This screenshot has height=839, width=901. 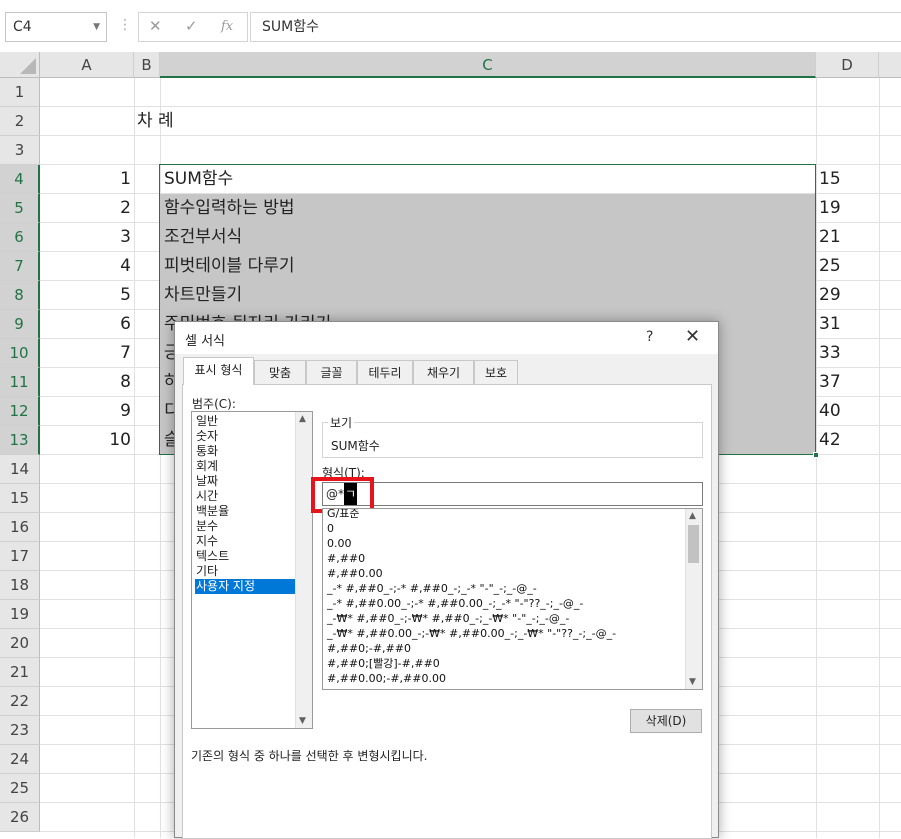 What do you see at coordinates (512, 494) in the screenshot?
I see `type-input: @*ㄱ` at bounding box center [512, 494].